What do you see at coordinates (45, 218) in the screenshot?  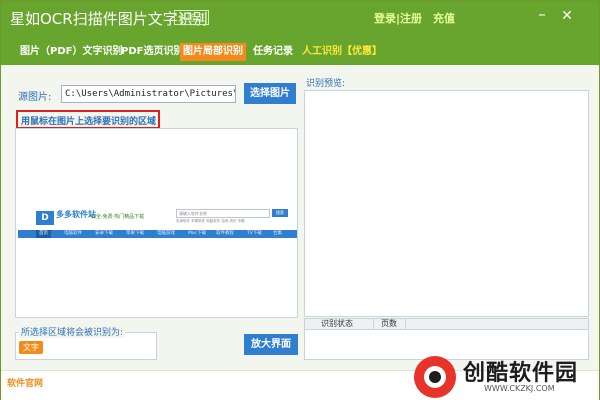 I see `site-logo-icon: D` at bounding box center [45, 218].